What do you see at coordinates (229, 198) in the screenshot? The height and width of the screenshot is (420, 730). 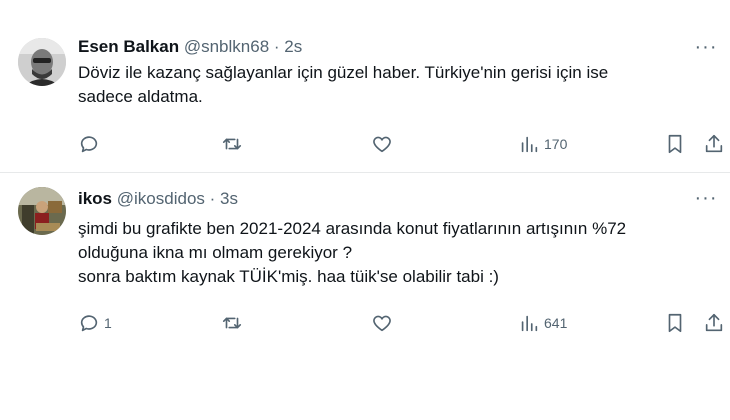 I see `timestamp: 3s` at bounding box center [229, 198].